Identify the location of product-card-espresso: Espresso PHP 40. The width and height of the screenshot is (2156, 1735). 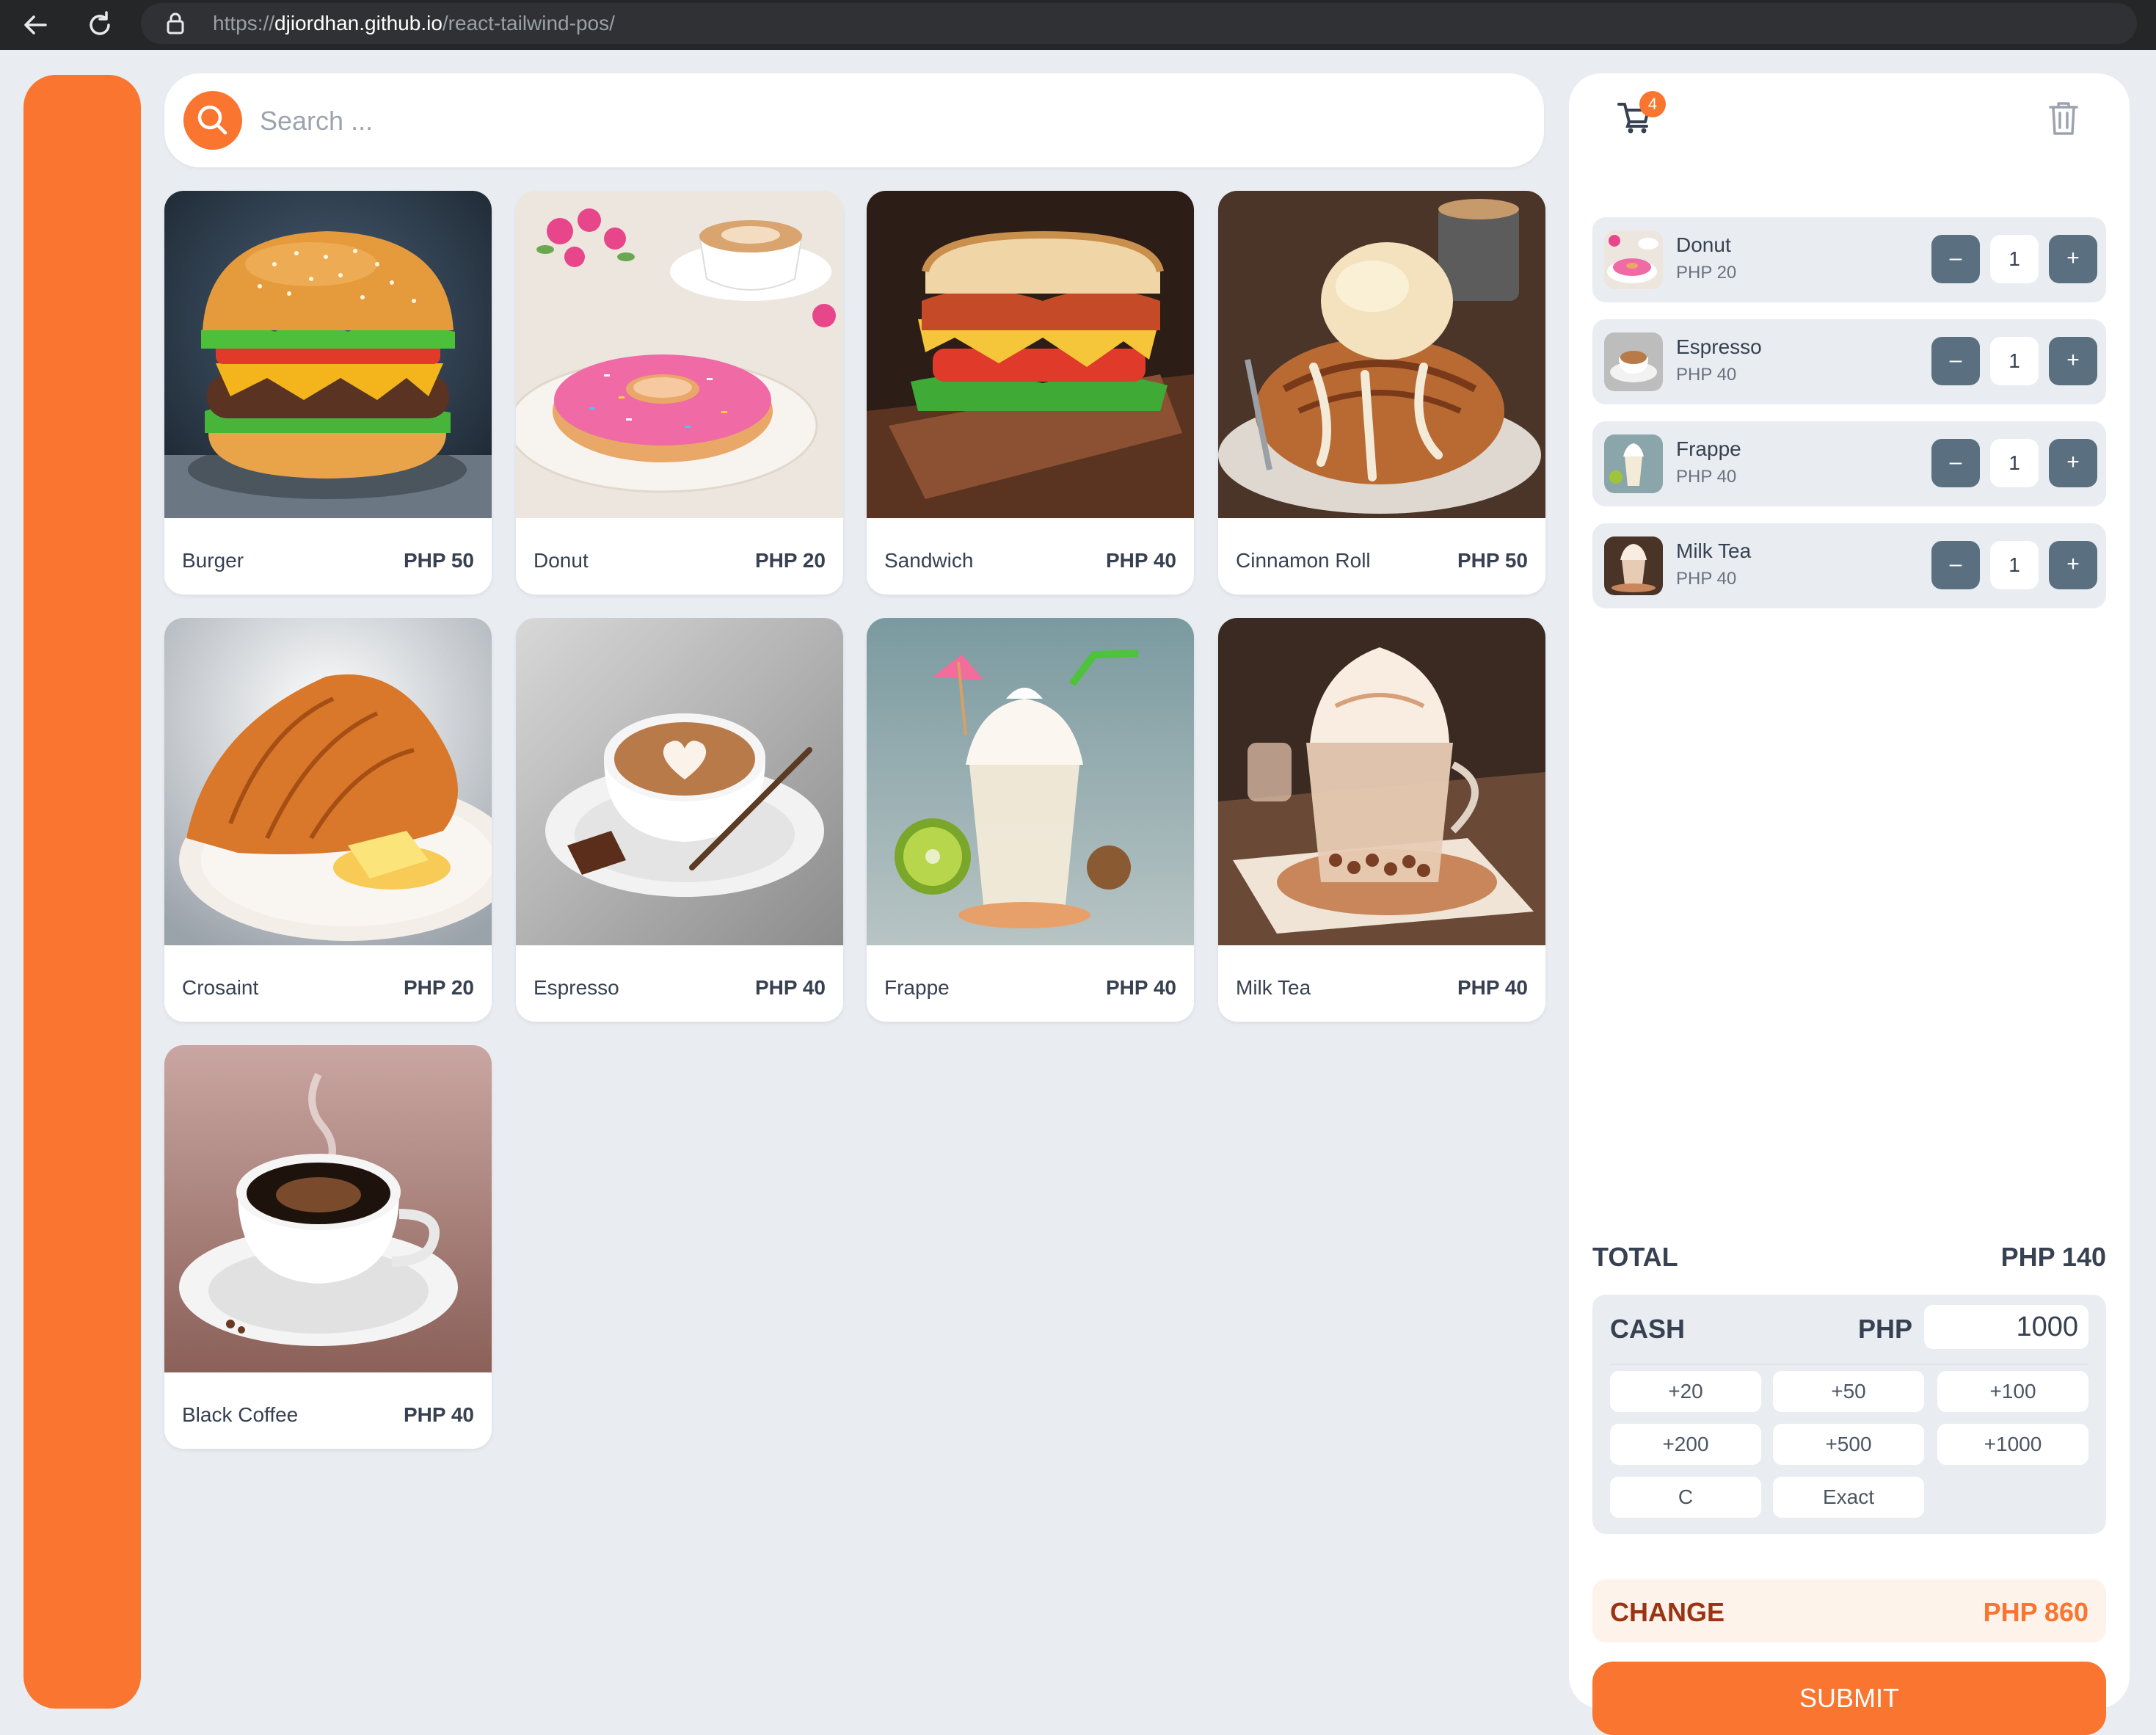
(679, 820).